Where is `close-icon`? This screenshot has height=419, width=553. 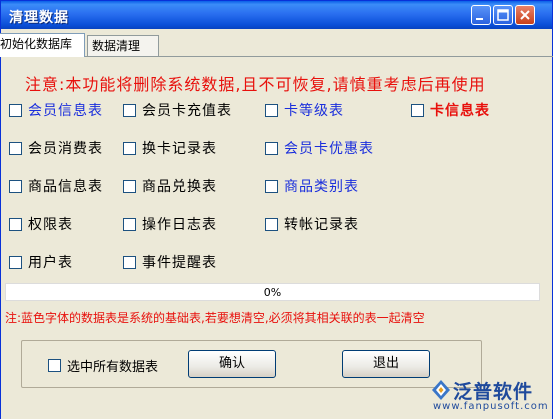 close-icon is located at coordinates (525, 15).